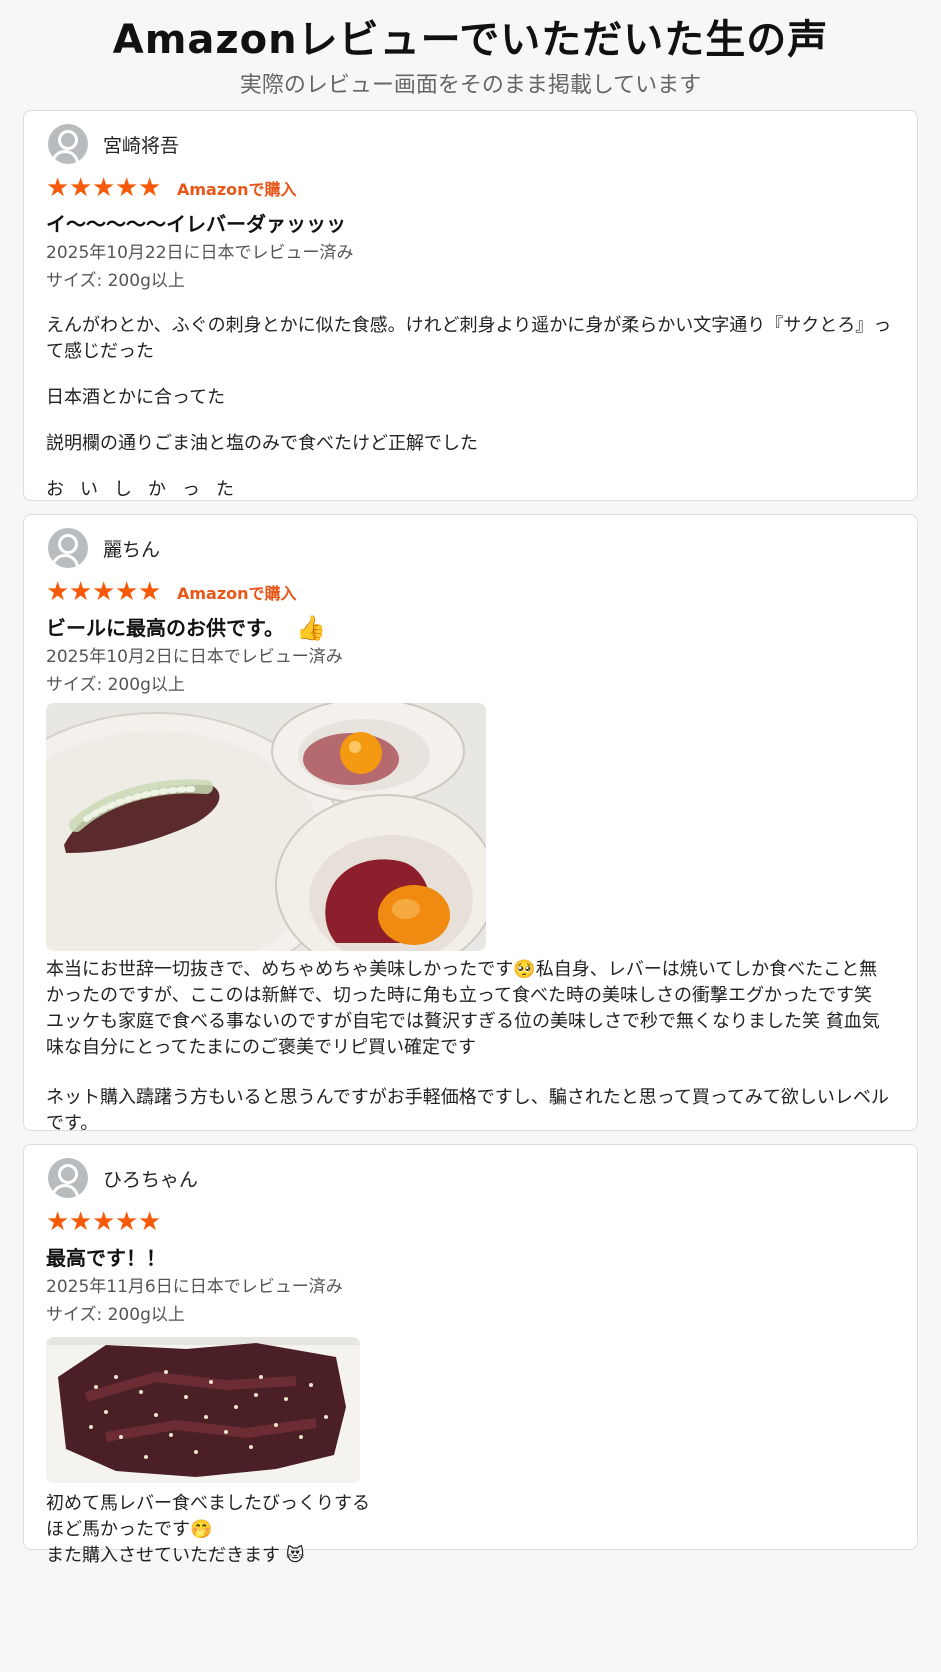 This screenshot has width=941, height=1672. What do you see at coordinates (129, 1529) in the screenshot?
I see `review-line: ほど馬かったです🤭` at bounding box center [129, 1529].